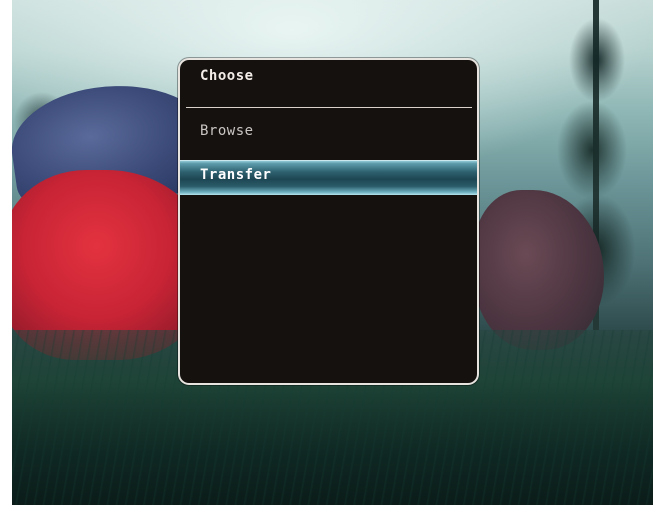 The height and width of the screenshot is (508, 665). Describe the element at coordinates (236, 175) in the screenshot. I see `menu-item-transfer-label: Transfer` at that location.